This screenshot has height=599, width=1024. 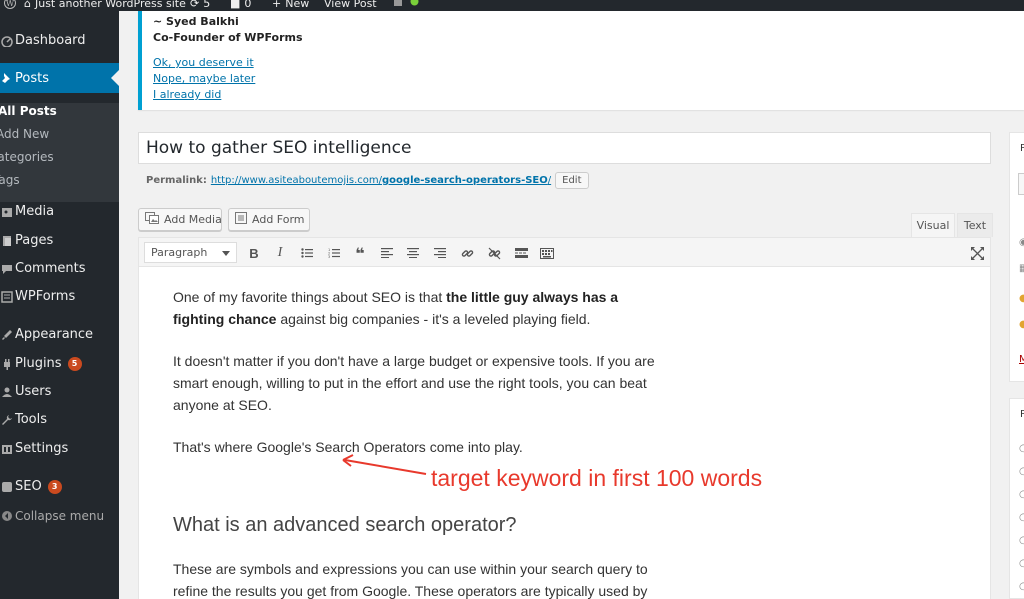 What do you see at coordinates (228, 37) in the screenshot?
I see `notice-author-role: Co-Founder of WPForms` at bounding box center [228, 37].